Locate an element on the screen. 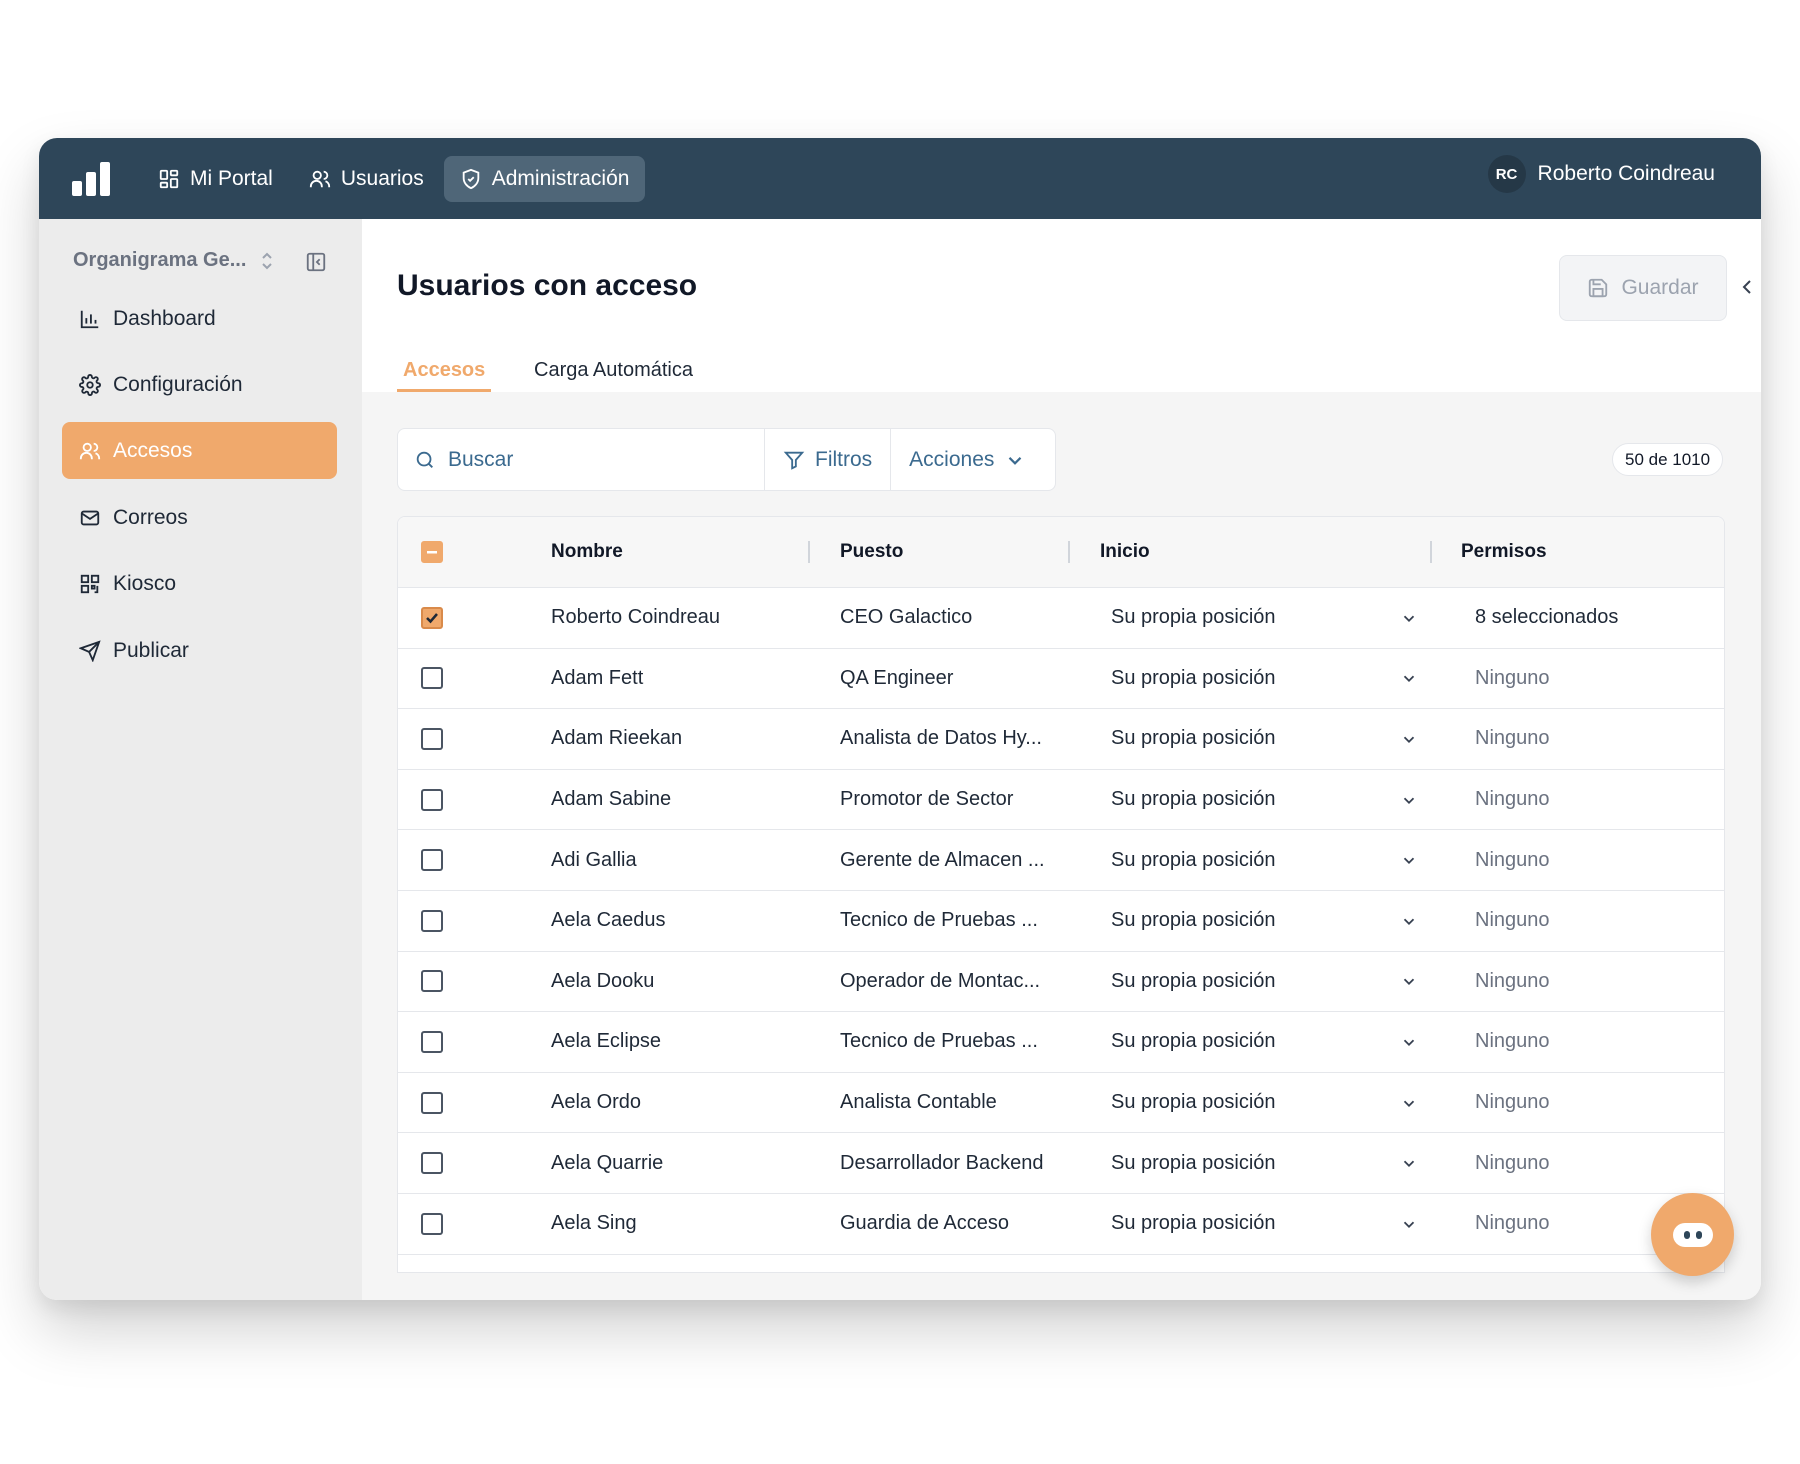 The image size is (1800, 1464). sidebar-item-configuracion: Configuración is located at coordinates (199, 384).